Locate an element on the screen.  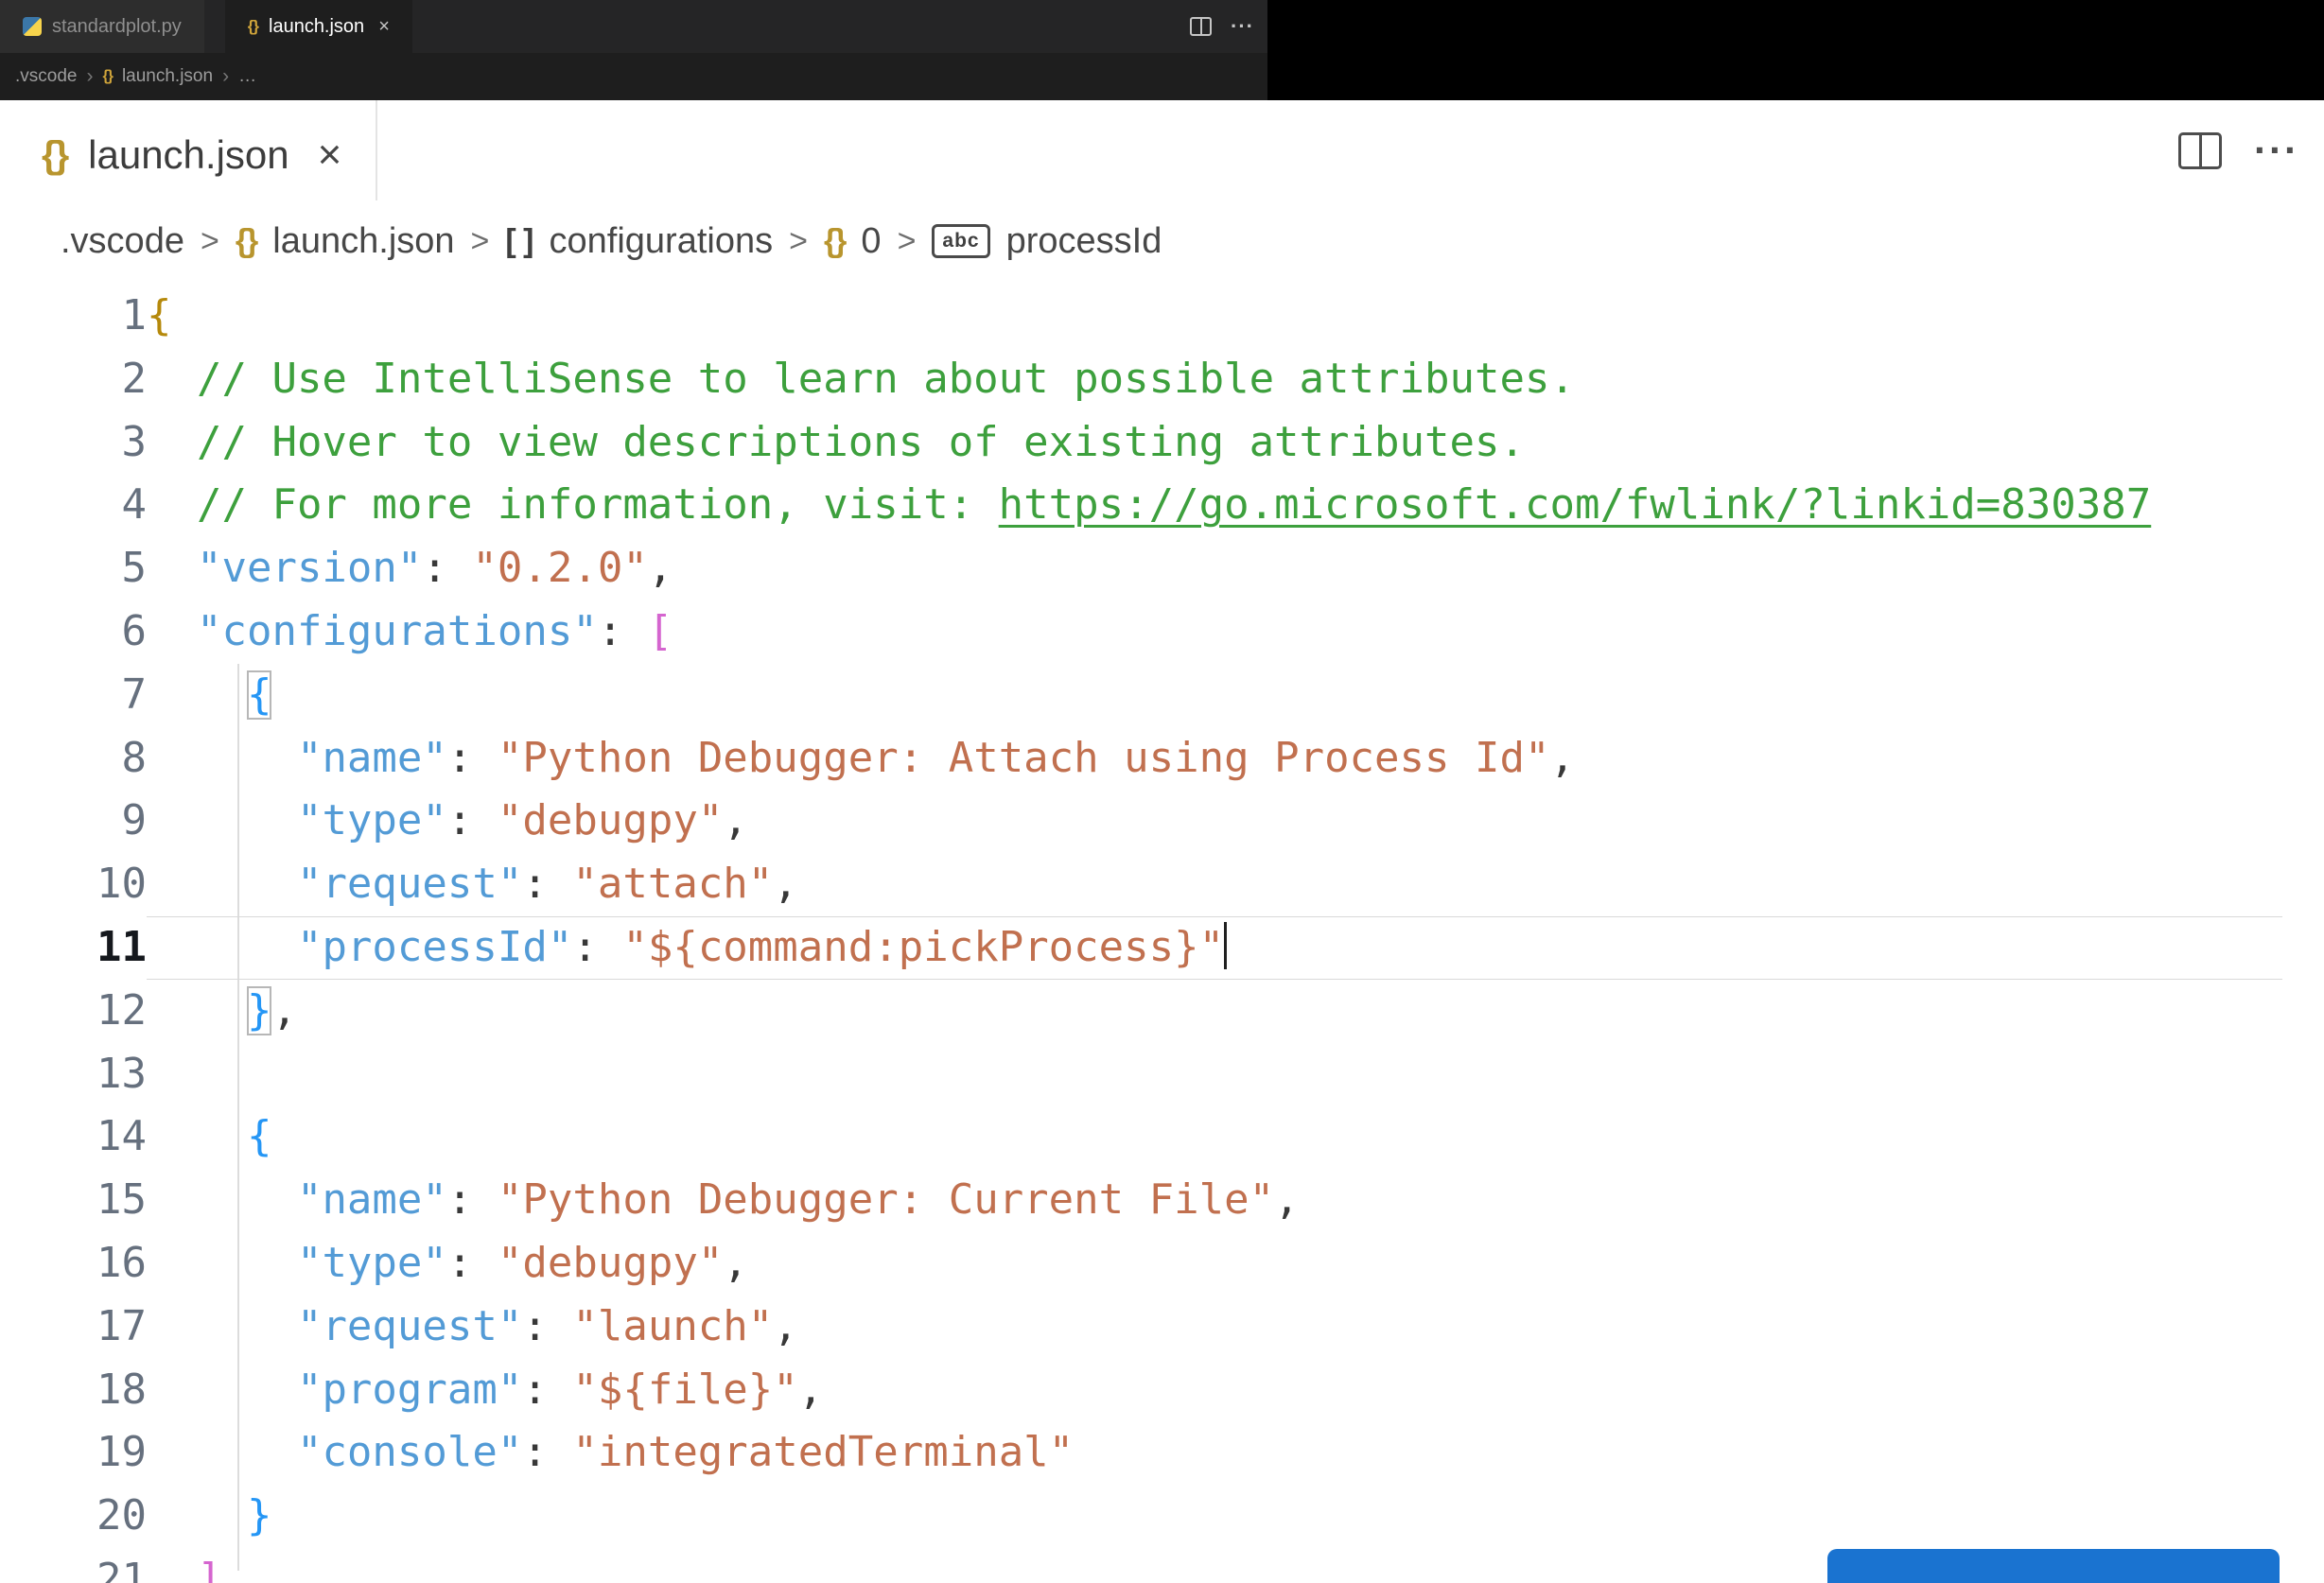
breadcrumb-folder: .vscode is located at coordinates (46, 76).